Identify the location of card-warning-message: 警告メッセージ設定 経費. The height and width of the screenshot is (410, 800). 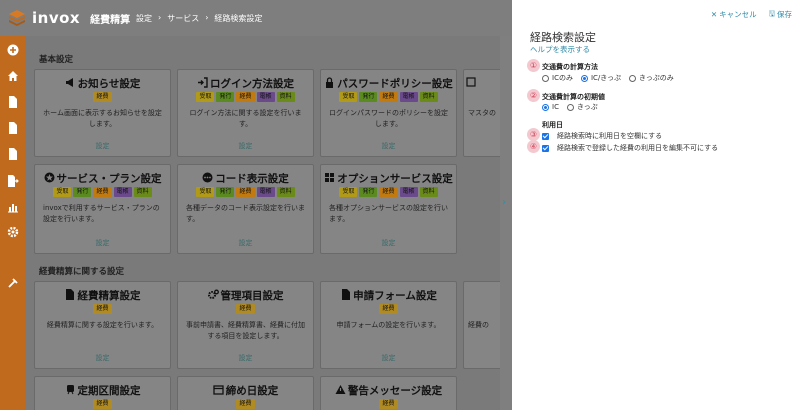
(388, 393).